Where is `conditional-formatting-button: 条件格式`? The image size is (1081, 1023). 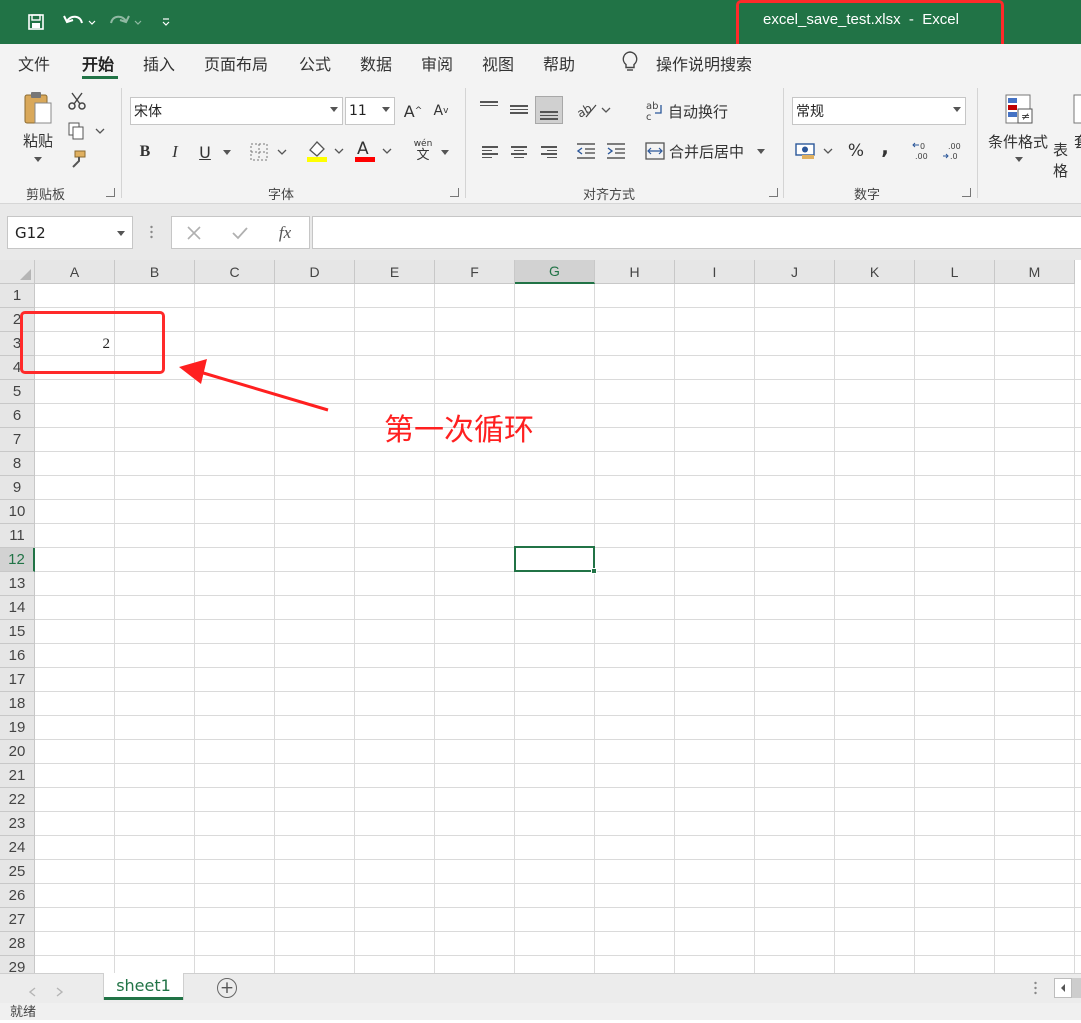
conditional-formatting-button: 条件格式 is located at coordinates (1018, 141).